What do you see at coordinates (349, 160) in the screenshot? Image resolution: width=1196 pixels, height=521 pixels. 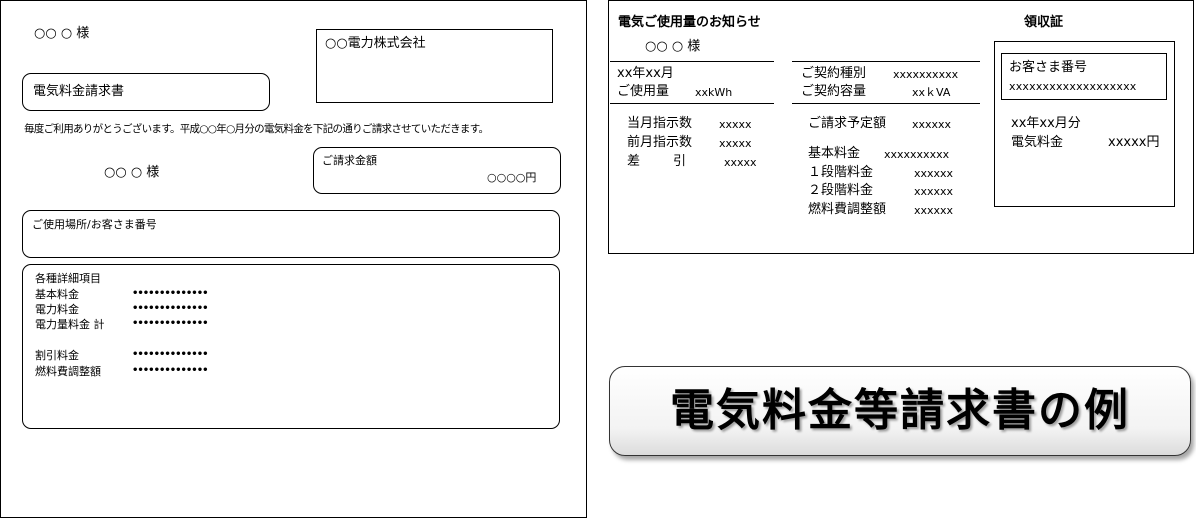 I see `billing-amount-label: ご請求金額` at bounding box center [349, 160].